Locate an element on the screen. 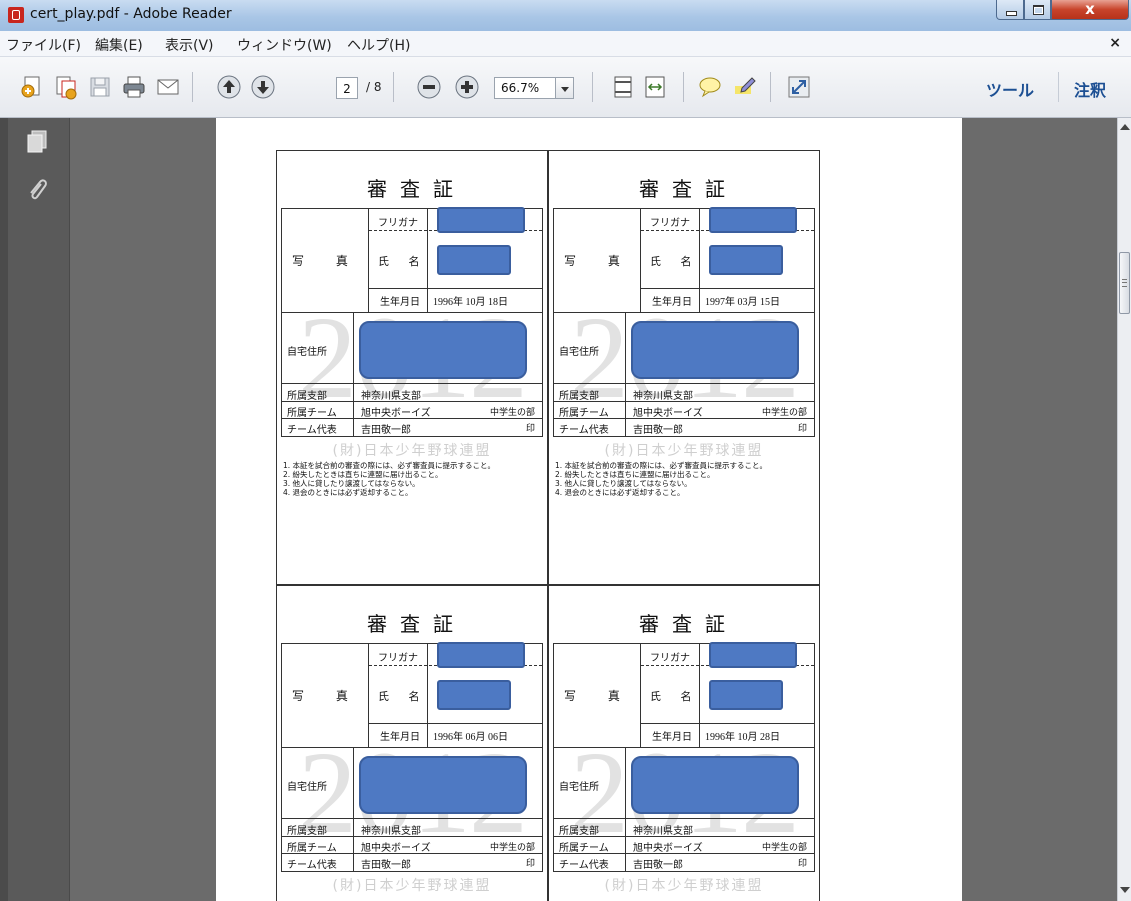 The image size is (1131, 901). close-icon: x is located at coordinates (1090, 9).